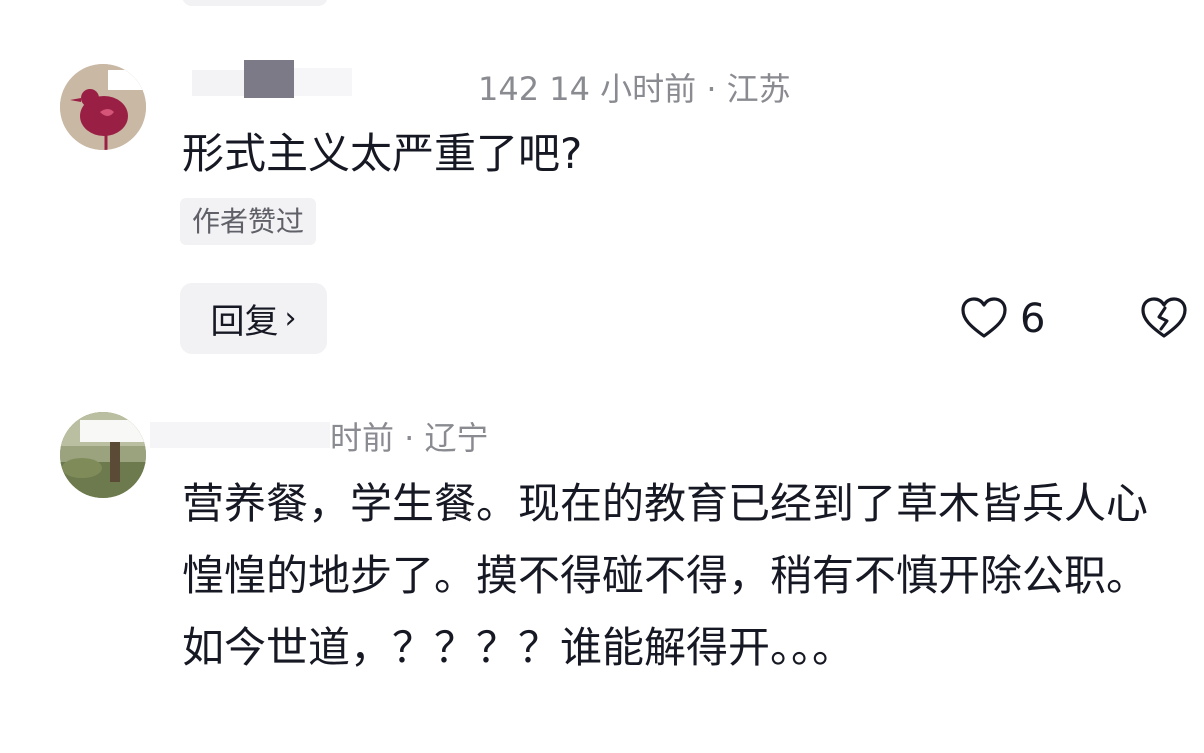 The image size is (1204, 753). I want to click on author-liked-badge: 作者赞过, so click(248, 221).